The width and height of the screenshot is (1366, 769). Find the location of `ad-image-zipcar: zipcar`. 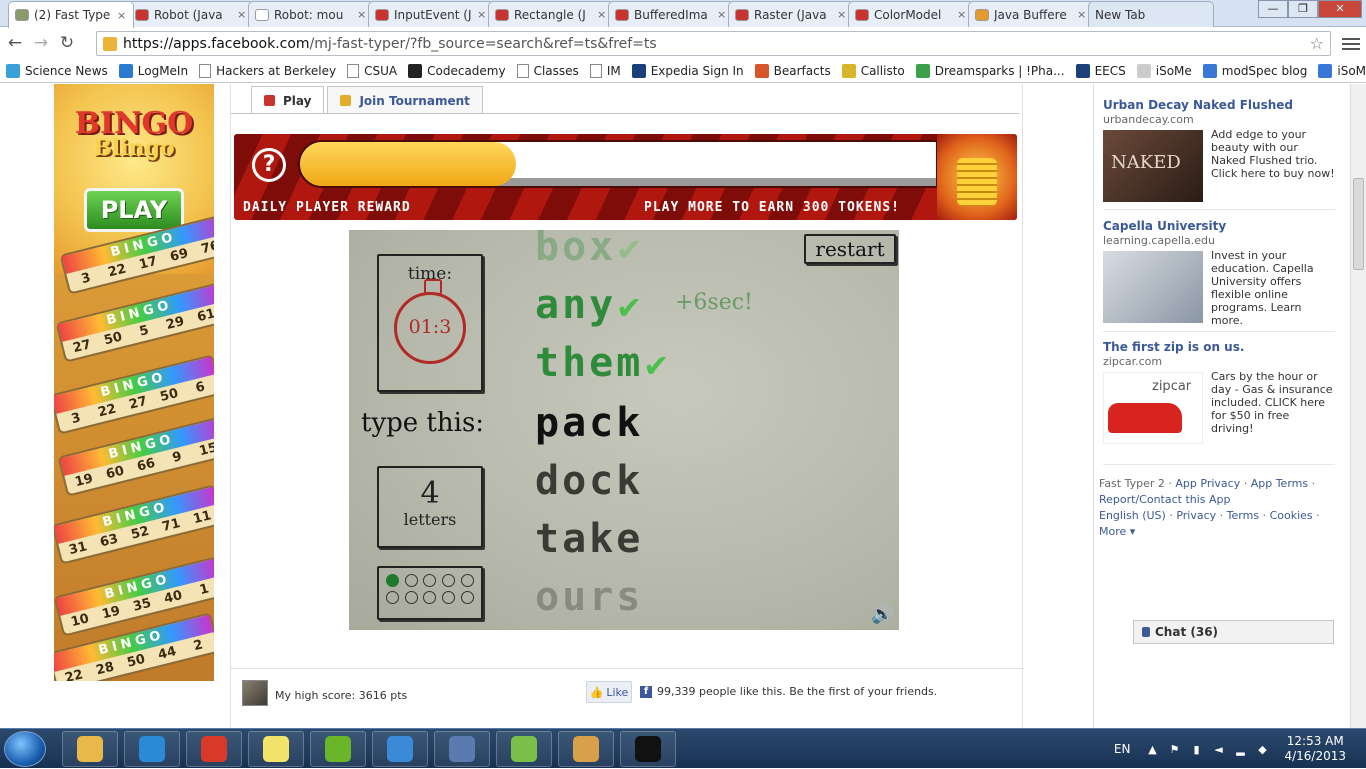

ad-image-zipcar: zipcar is located at coordinates (1153, 408).